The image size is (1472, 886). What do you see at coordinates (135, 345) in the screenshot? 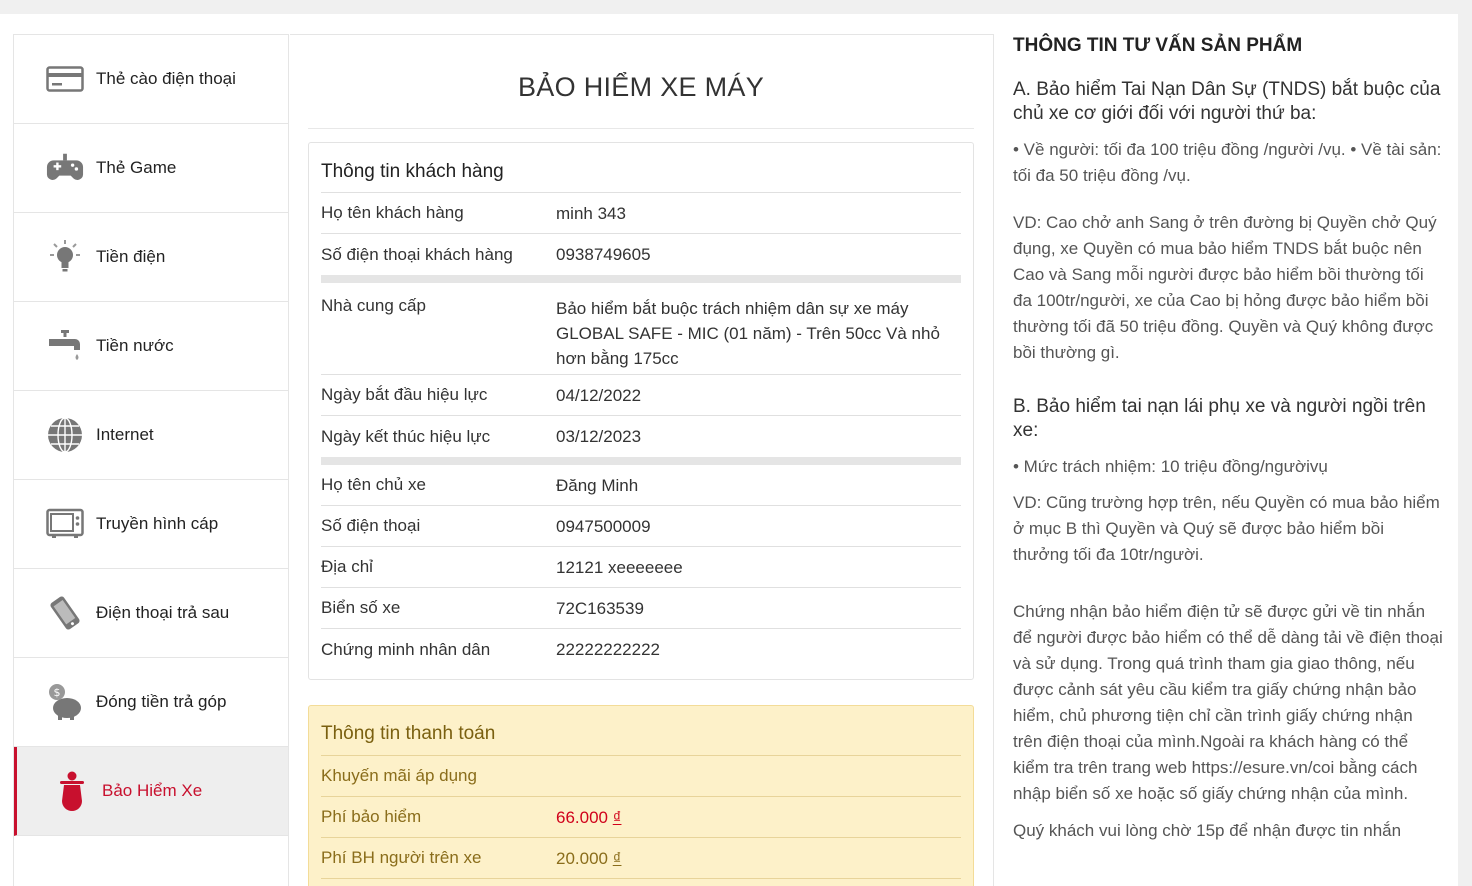
I see `sidebar-item-label: Tiền nước` at bounding box center [135, 345].